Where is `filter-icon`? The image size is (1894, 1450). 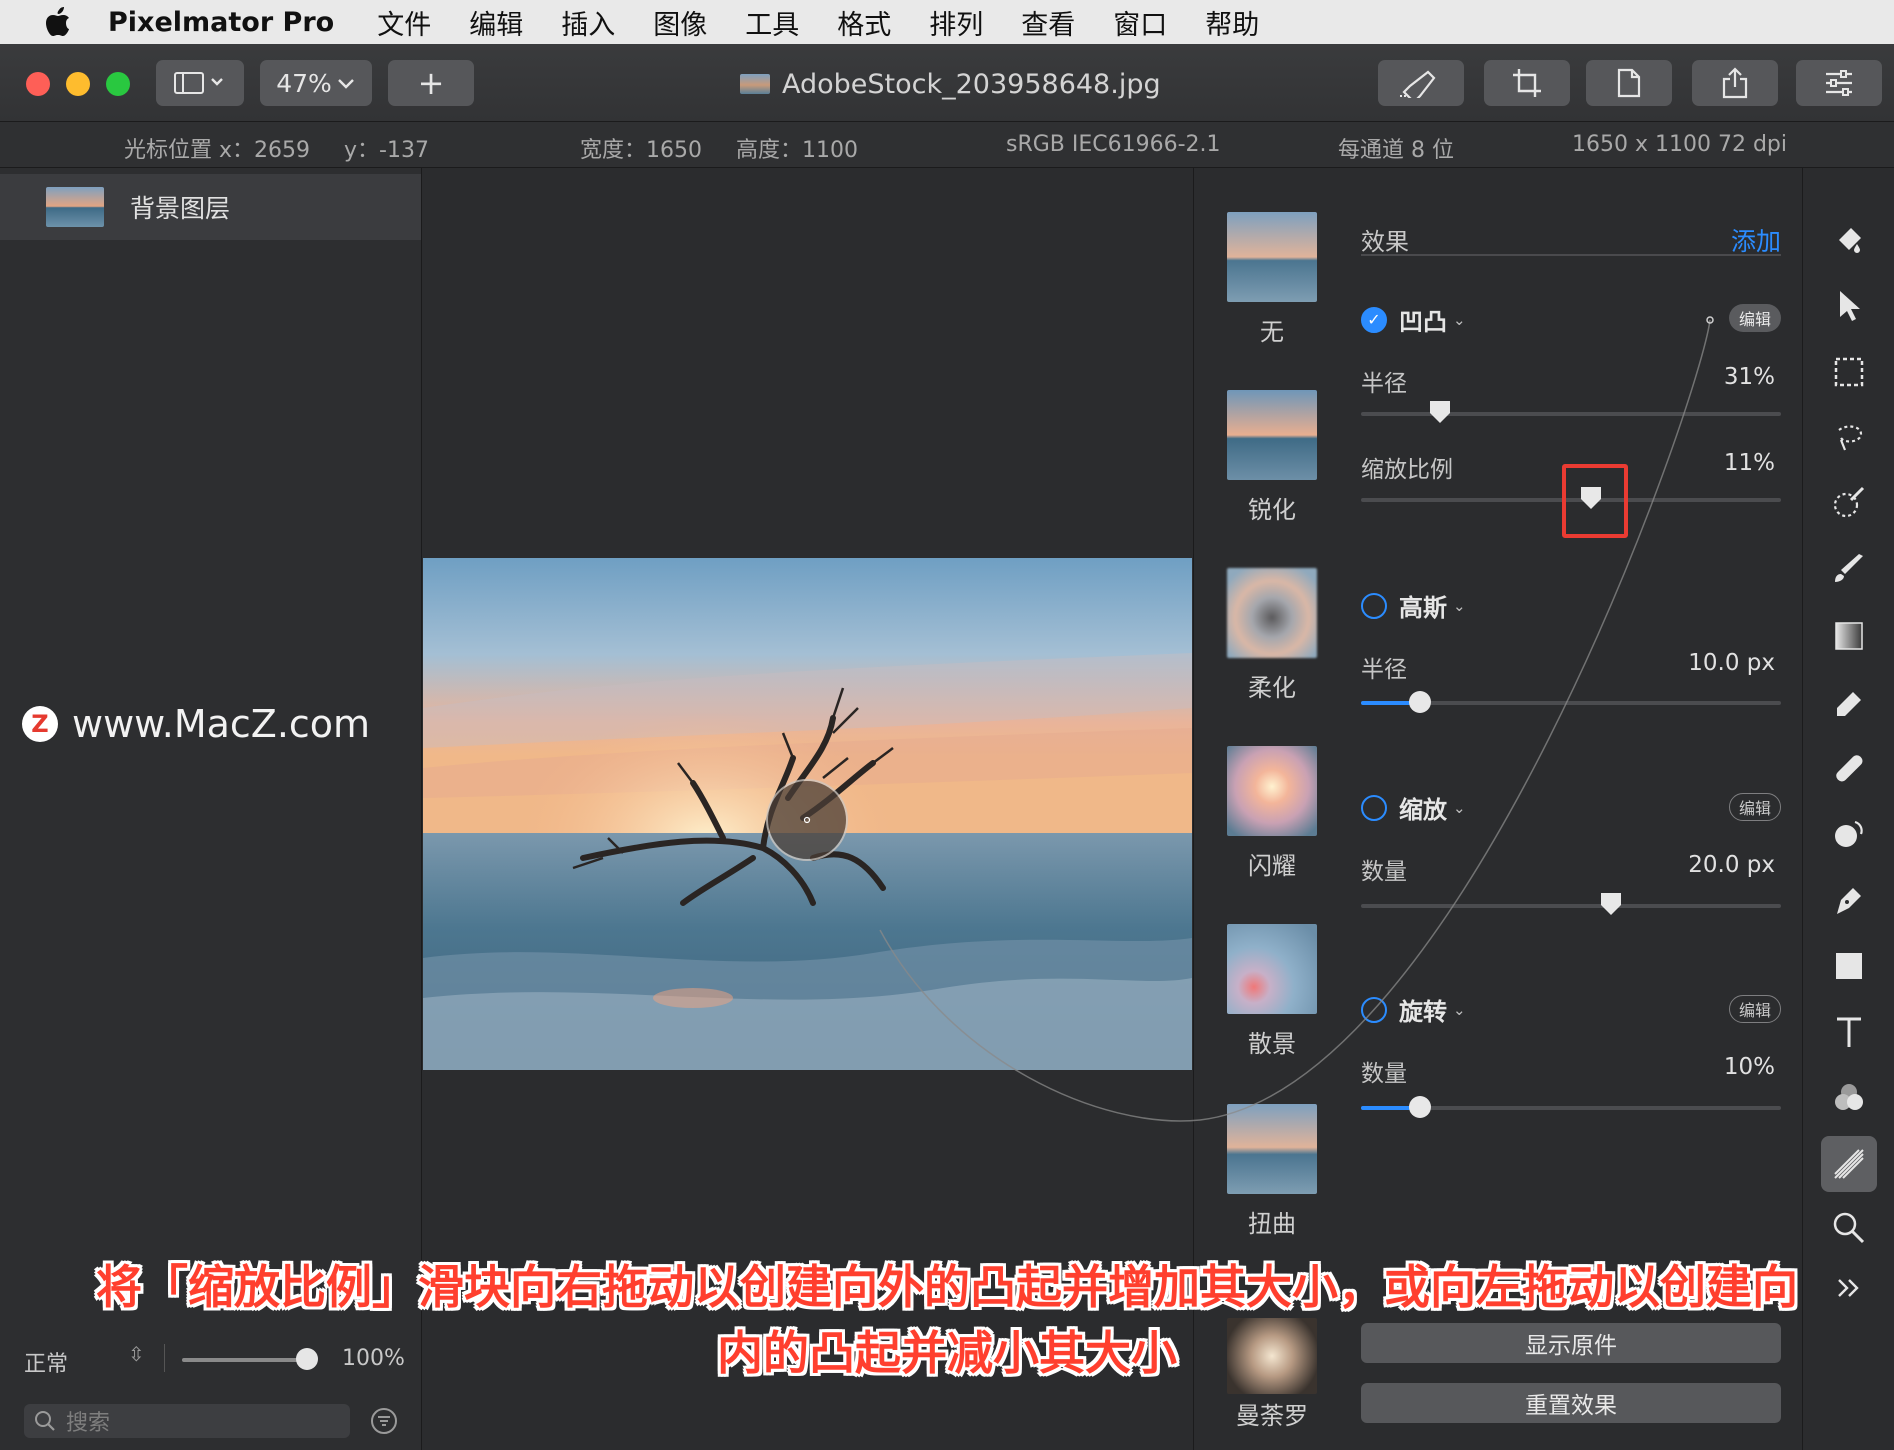 filter-icon is located at coordinates (384, 1421).